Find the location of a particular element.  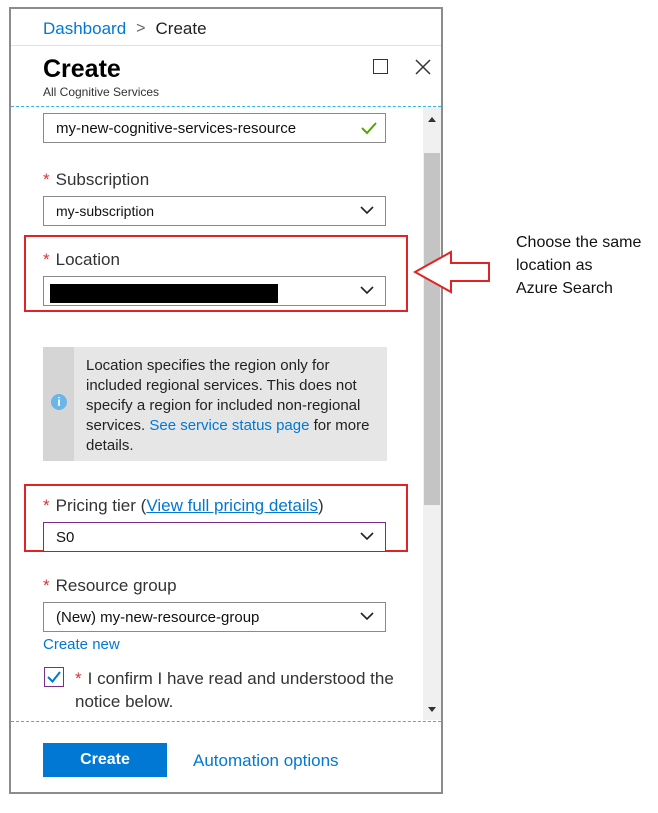

resource-name-input: my-new-cognitive-services-resource is located at coordinates (214, 128).